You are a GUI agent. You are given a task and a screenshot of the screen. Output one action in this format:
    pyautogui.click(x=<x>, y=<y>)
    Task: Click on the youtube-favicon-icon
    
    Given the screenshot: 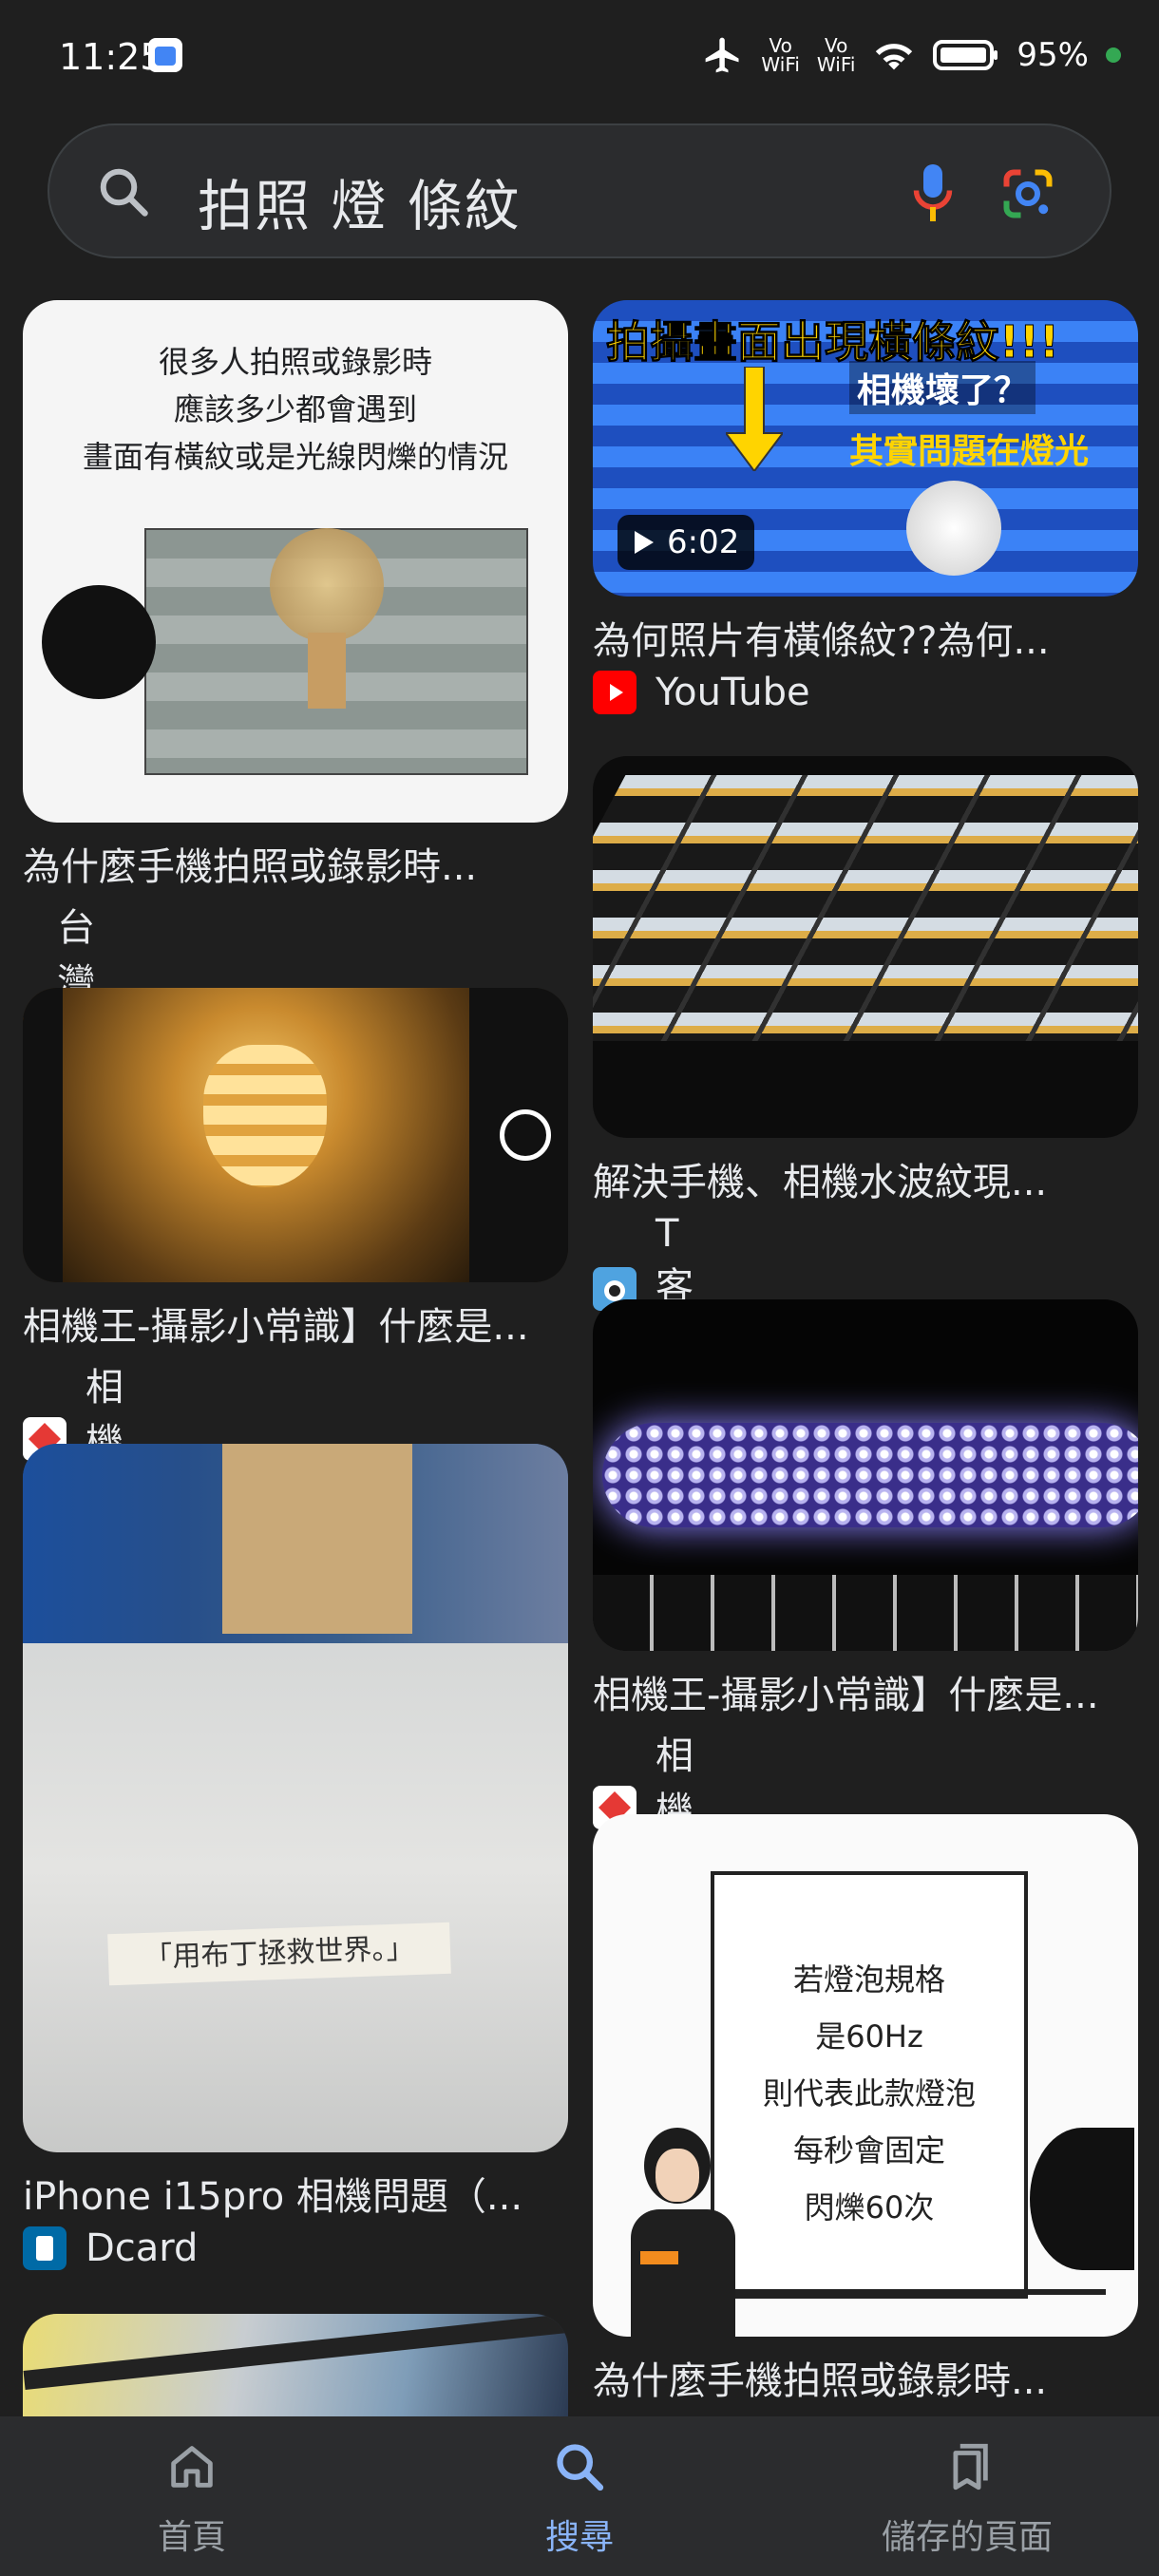 What is the action you would take?
    pyautogui.click(x=614, y=692)
    